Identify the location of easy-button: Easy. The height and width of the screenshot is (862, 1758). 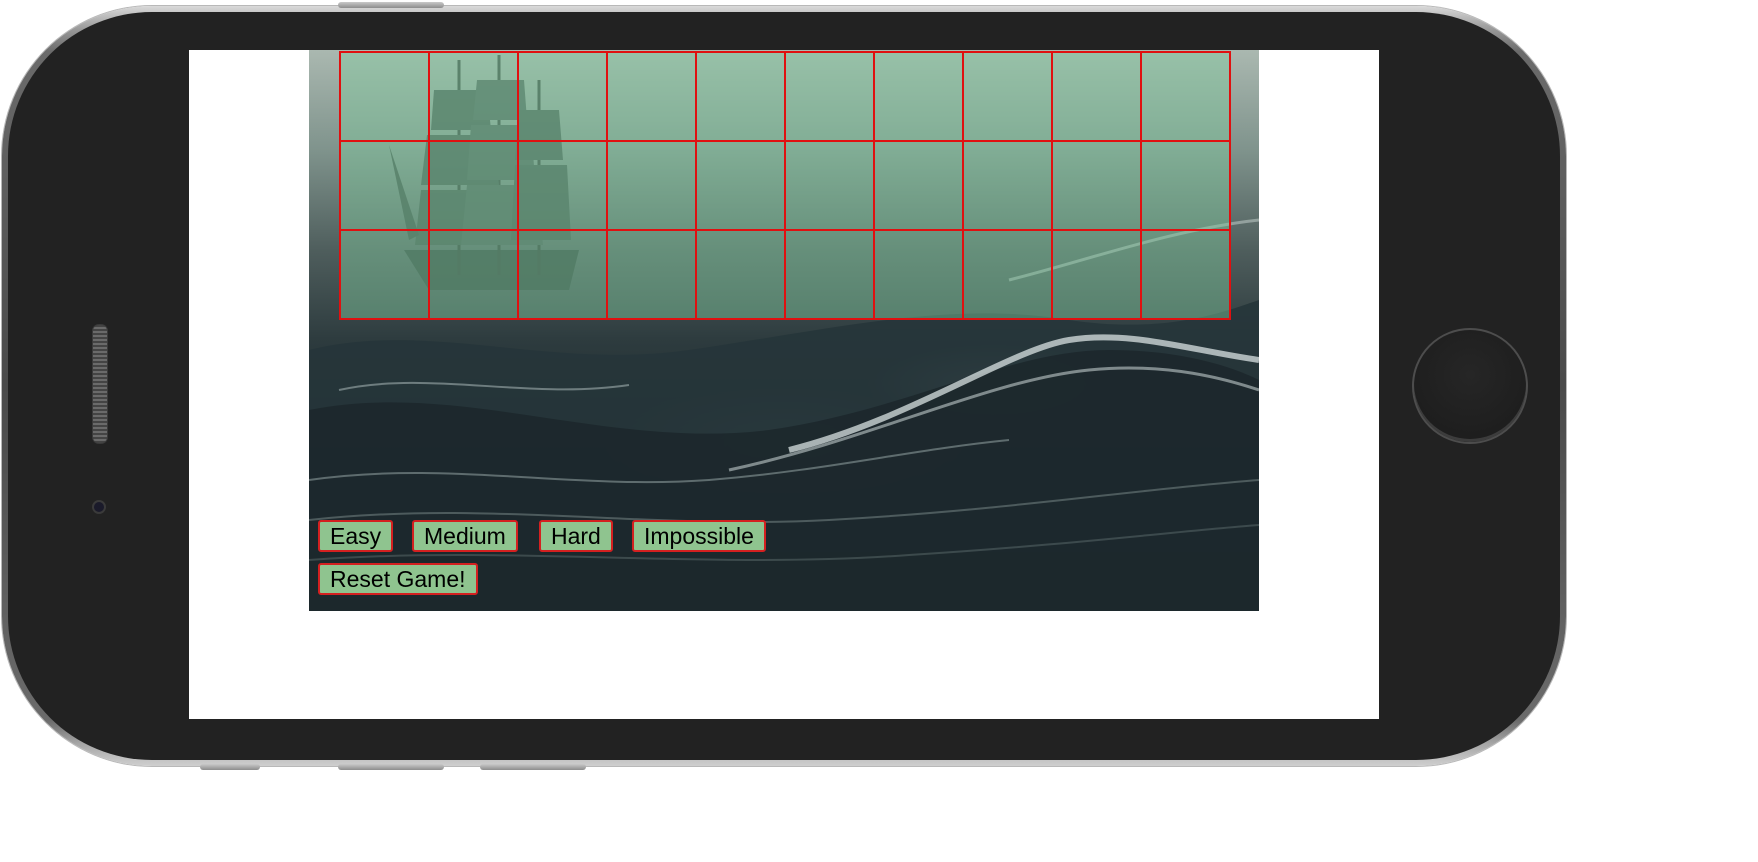
(356, 536).